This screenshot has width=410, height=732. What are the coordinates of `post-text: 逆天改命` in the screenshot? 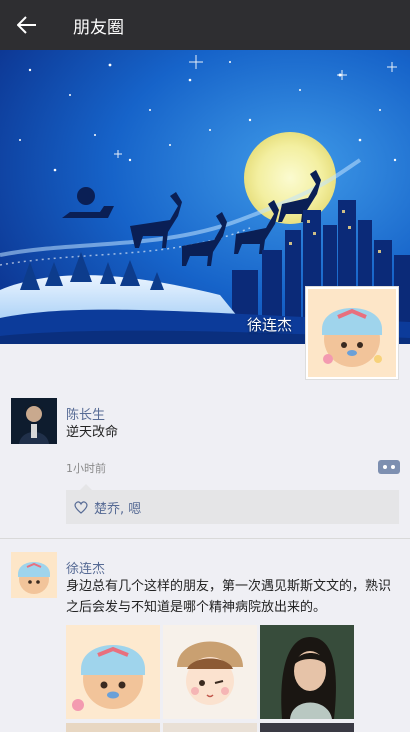 It's located at (92, 432).